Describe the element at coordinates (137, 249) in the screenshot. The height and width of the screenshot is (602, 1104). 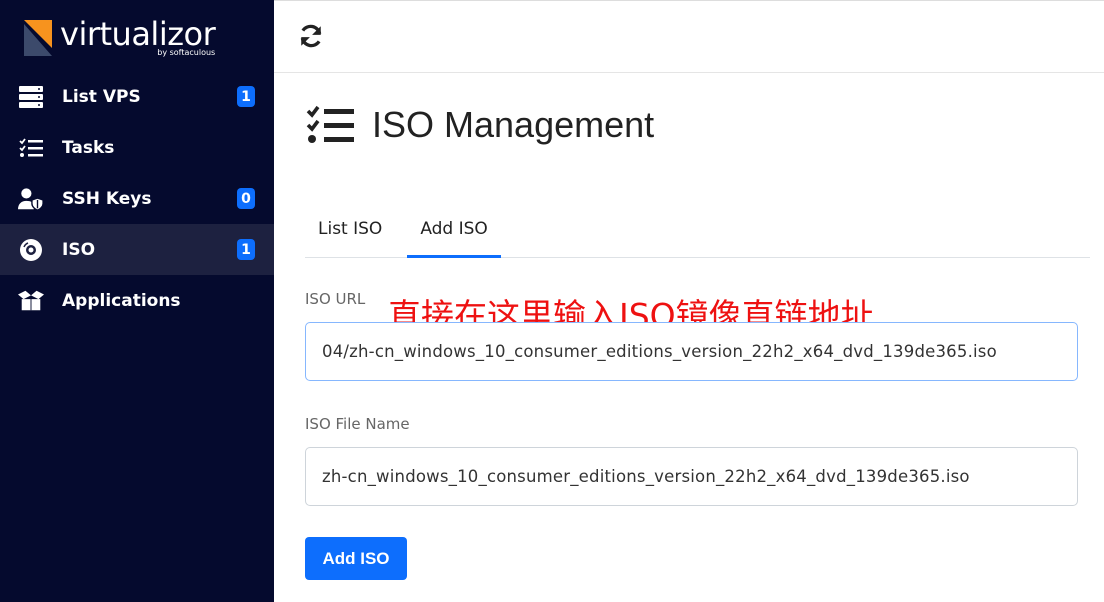
I see `sidebar-item-iso: ISO 1` at that location.